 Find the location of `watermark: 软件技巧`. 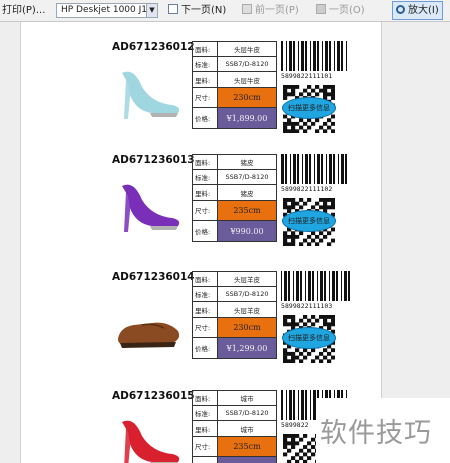

watermark: 软件技巧 is located at coordinates (383, 430).